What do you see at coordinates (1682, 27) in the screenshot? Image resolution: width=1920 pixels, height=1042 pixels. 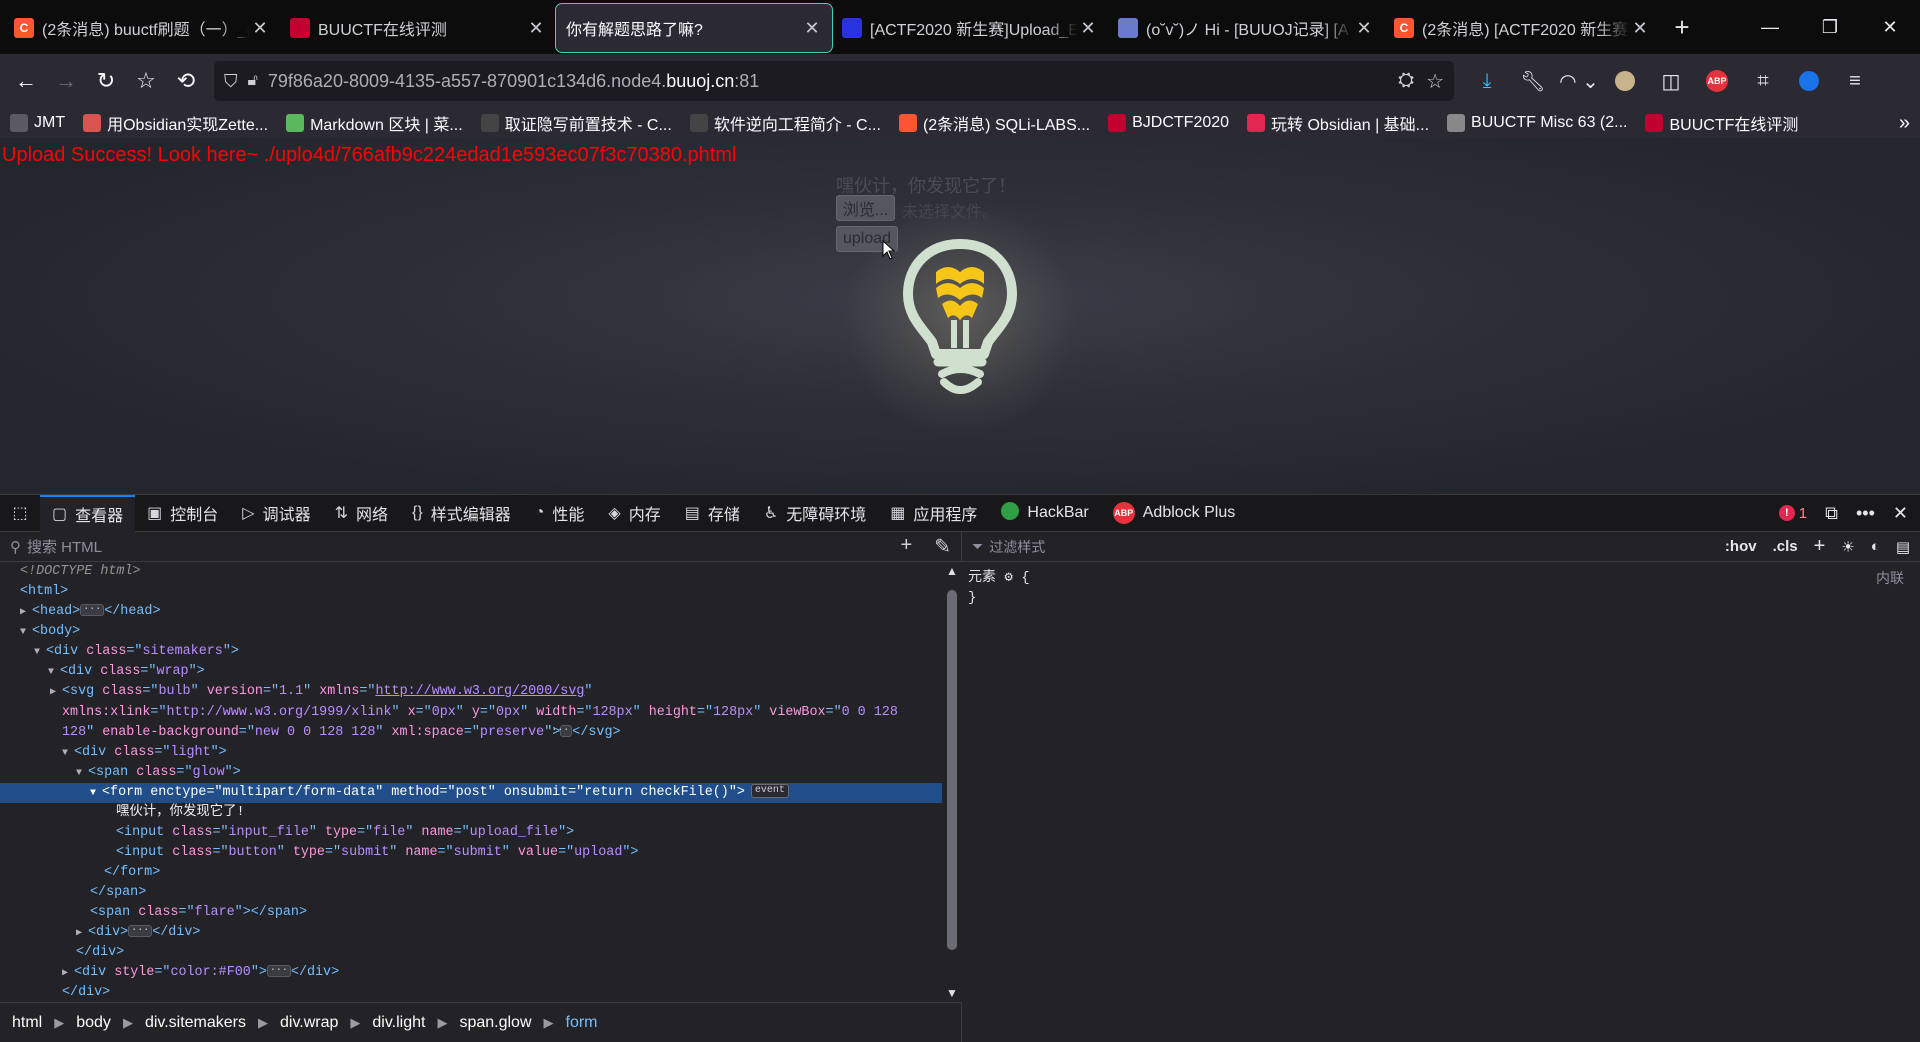 I see `new-tab-button: +` at bounding box center [1682, 27].